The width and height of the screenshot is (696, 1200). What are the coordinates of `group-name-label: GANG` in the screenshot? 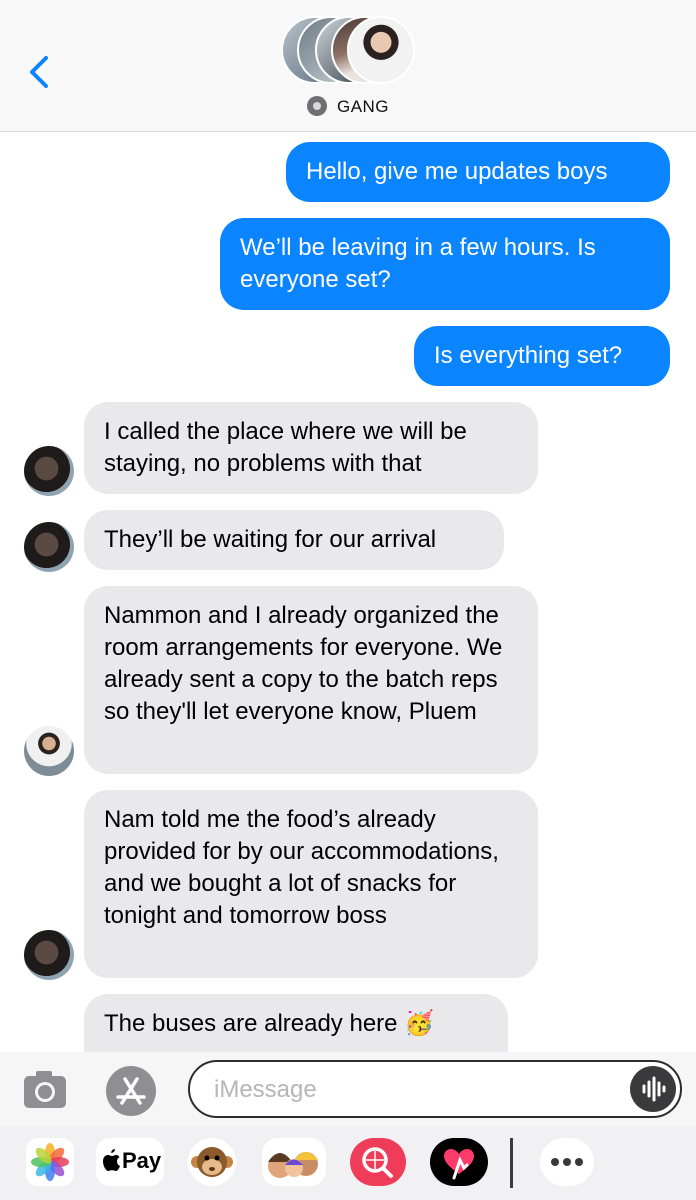 It's located at (363, 106).